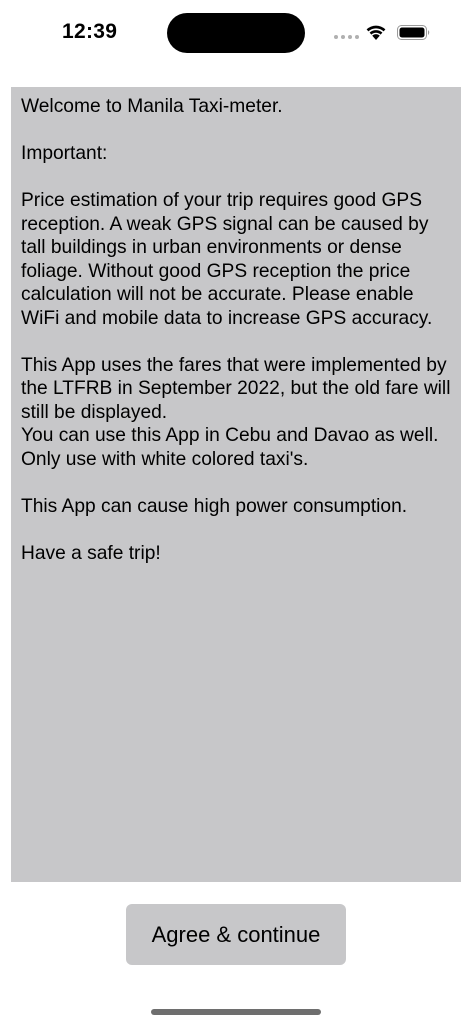 Image resolution: width=472 pixels, height=1024 pixels. What do you see at coordinates (90, 31) in the screenshot?
I see `status-time: 12:39` at bounding box center [90, 31].